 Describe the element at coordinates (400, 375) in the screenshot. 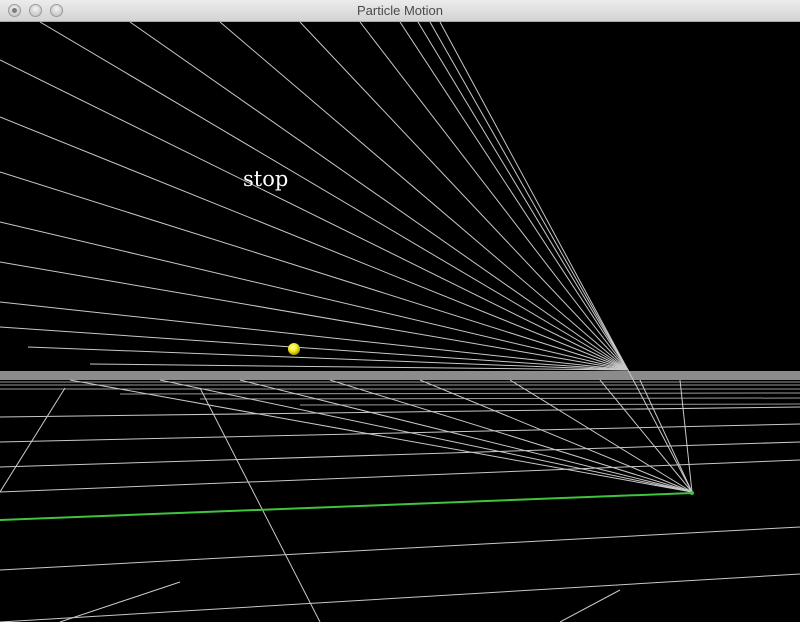

I see `horizon-band` at that location.